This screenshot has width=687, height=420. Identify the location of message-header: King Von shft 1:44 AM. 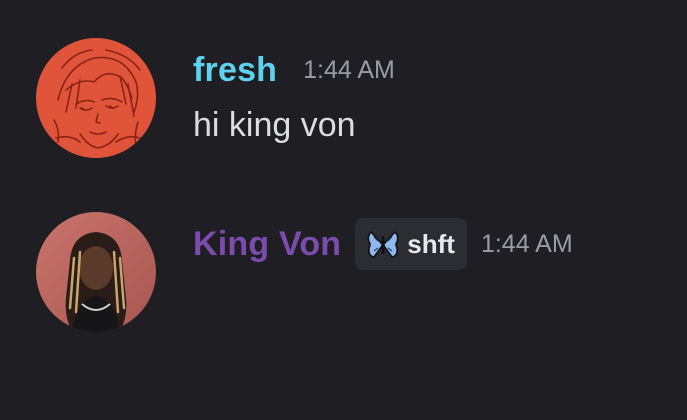
(383, 244).